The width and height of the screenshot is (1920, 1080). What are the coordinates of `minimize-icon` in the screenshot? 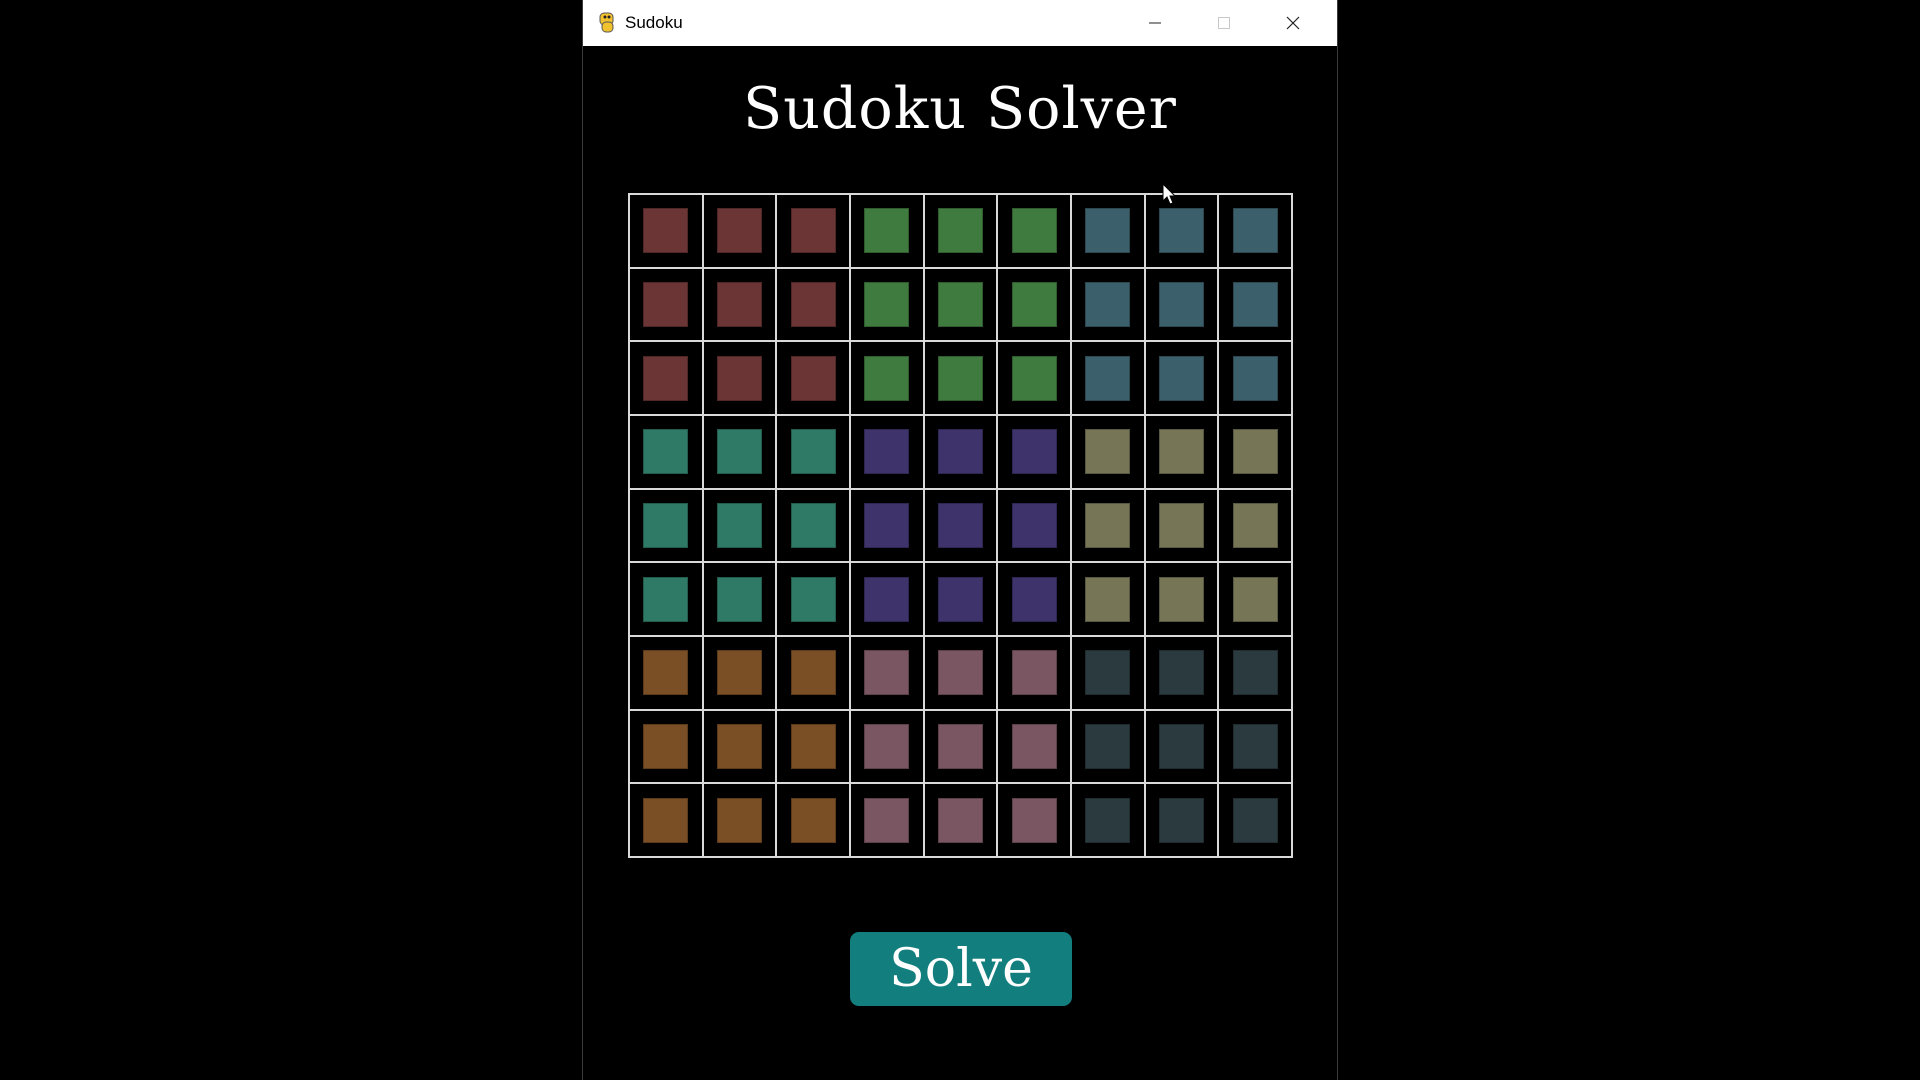 It's located at (1154, 23).